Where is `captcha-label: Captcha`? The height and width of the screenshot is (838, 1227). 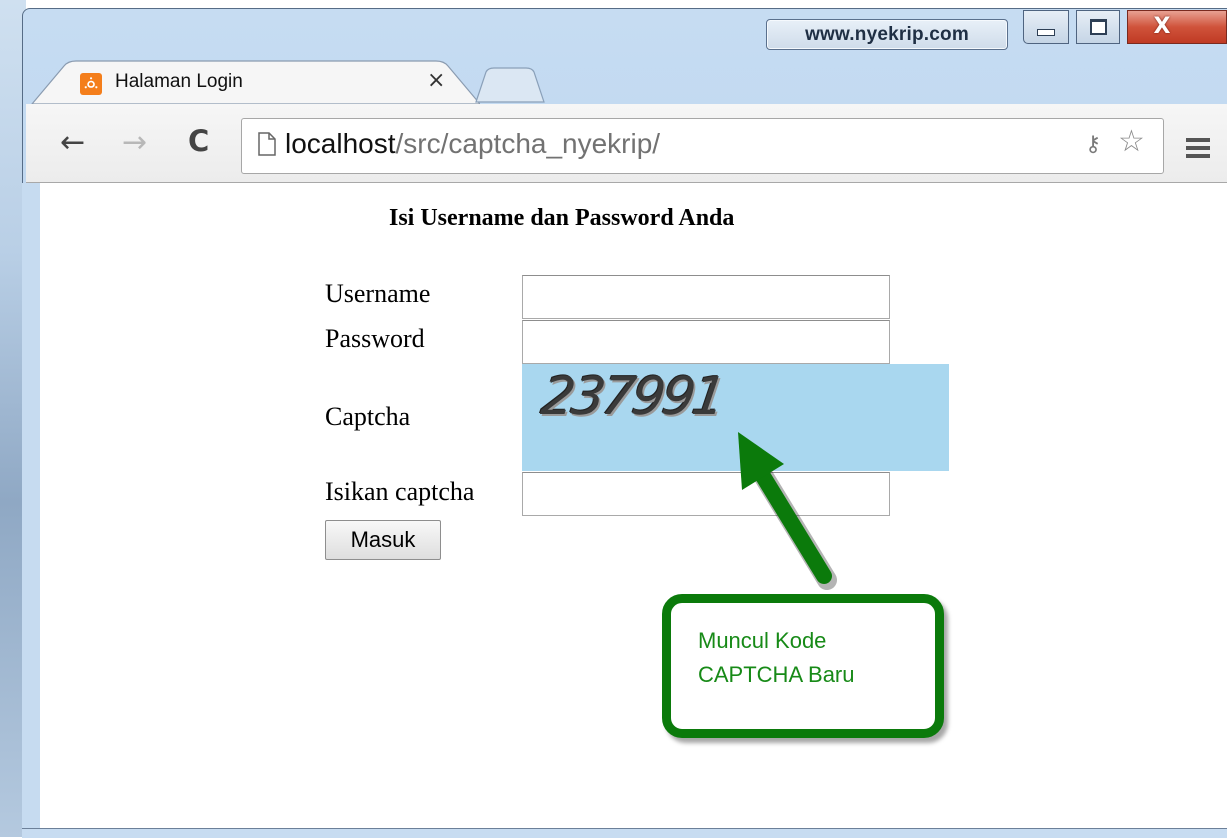 captcha-label: Captcha is located at coordinates (368, 416).